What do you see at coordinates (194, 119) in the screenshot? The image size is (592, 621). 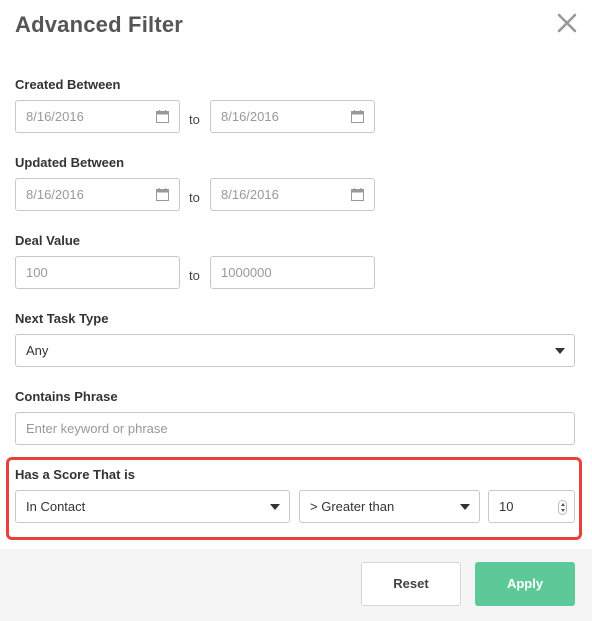 I see `created-to-word: to` at bounding box center [194, 119].